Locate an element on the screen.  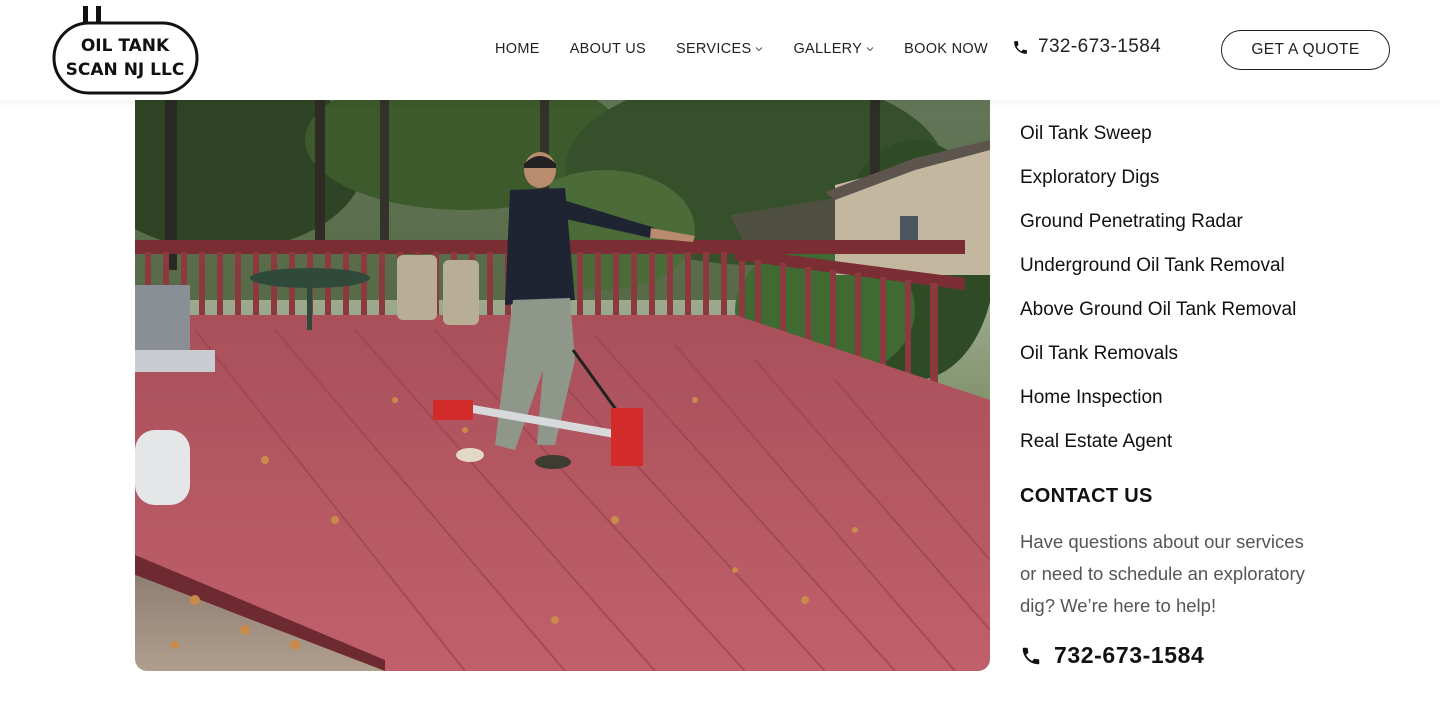
service-link-underground-oil-tank-removal: Underground Oil Tank Removal is located at coordinates (1220, 272).